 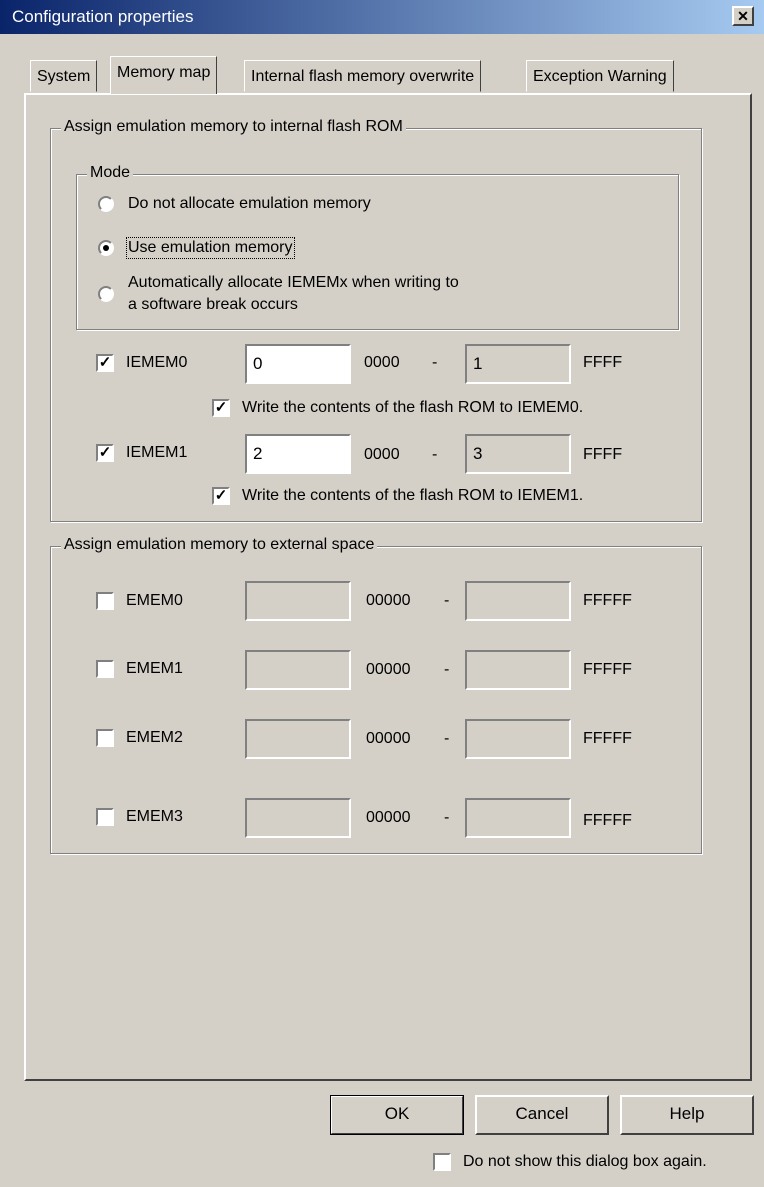 I want to click on emem0-label: EMEM0, so click(x=154, y=600).